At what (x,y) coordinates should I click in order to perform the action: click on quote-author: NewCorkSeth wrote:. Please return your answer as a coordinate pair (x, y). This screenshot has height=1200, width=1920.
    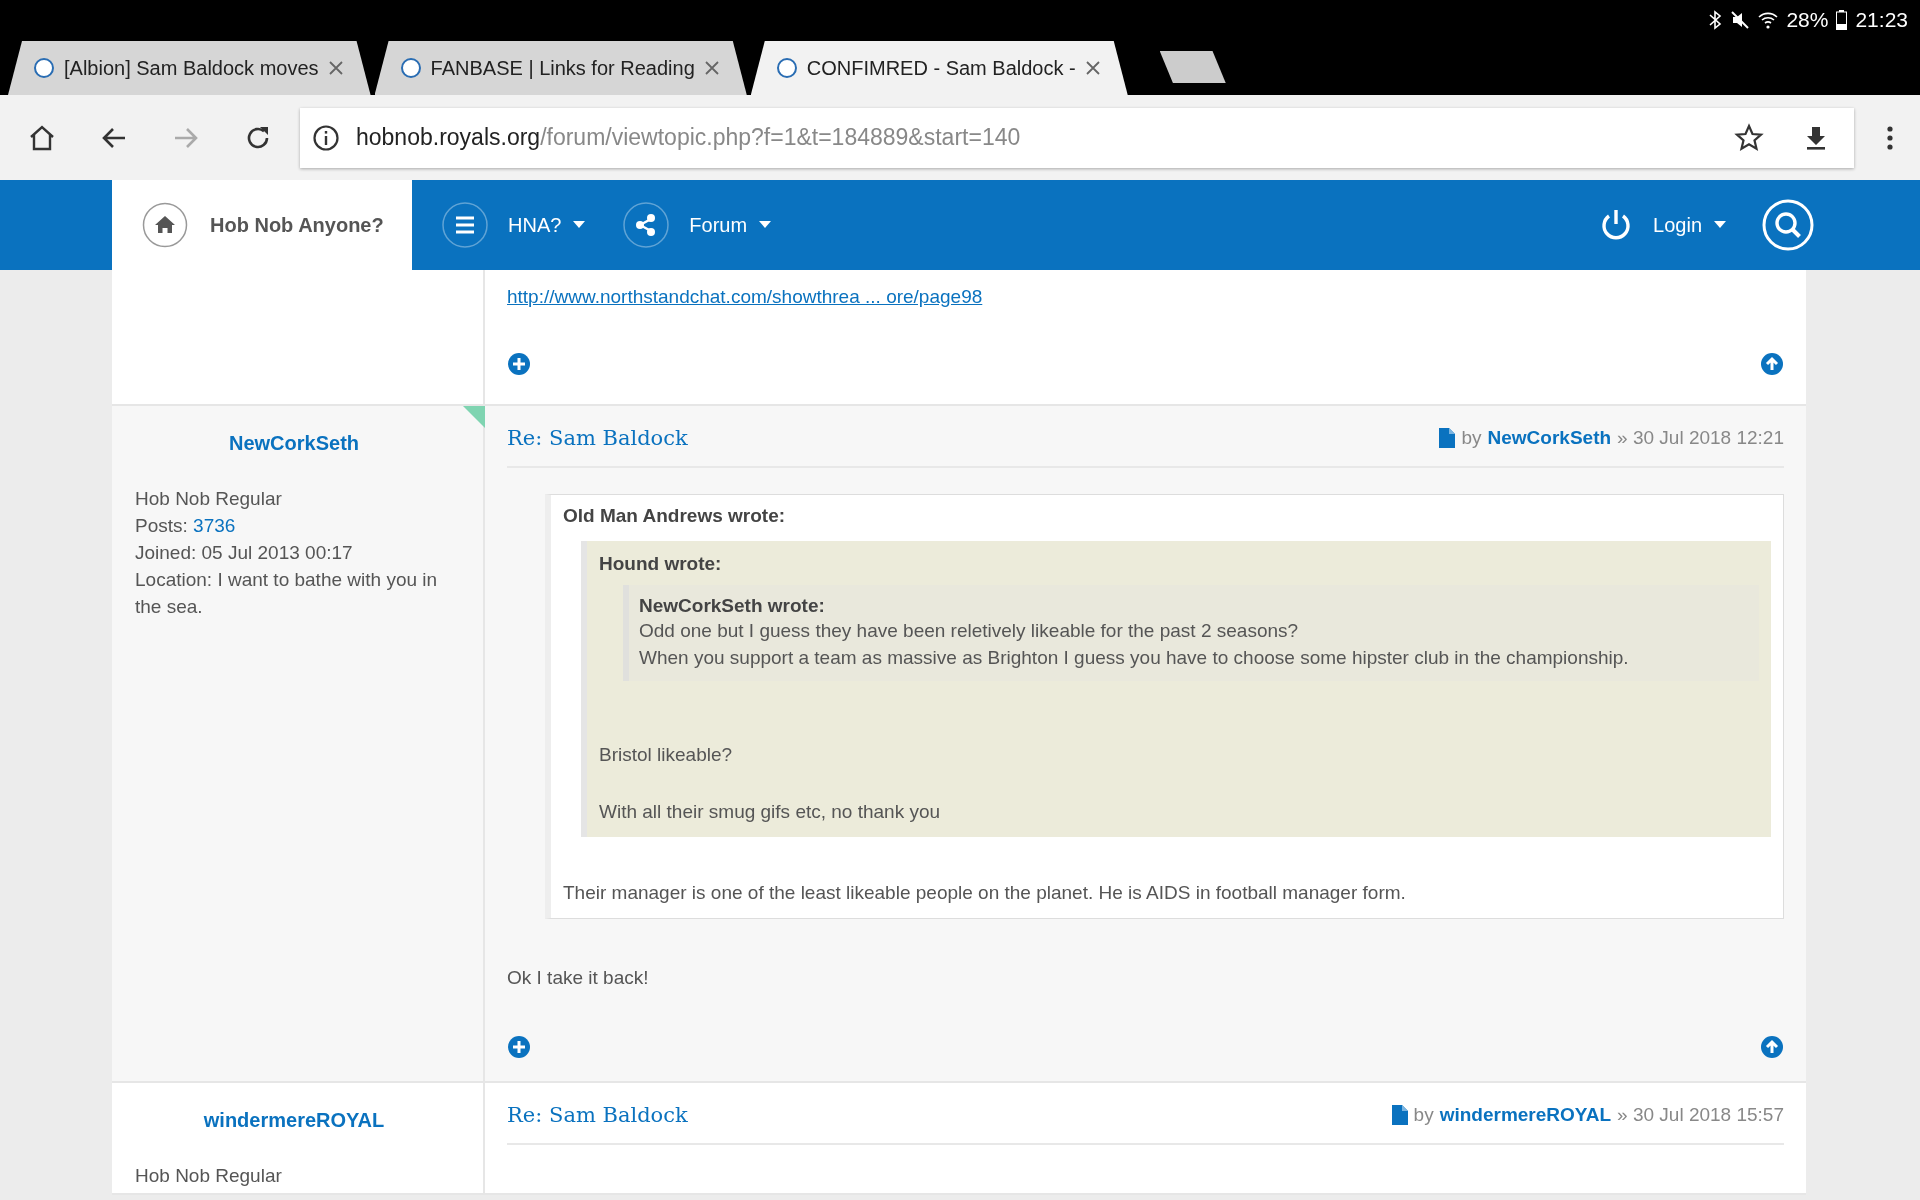
    Looking at the image, I should click on (732, 606).